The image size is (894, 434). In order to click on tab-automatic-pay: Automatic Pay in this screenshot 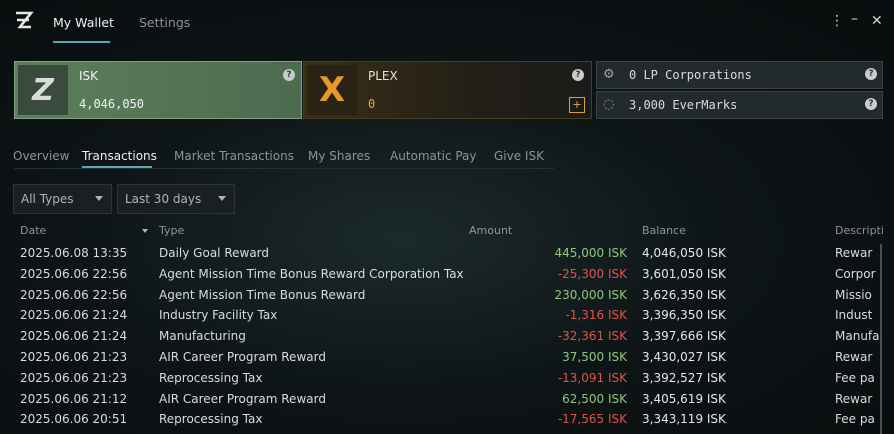, I will do `click(433, 156)`.